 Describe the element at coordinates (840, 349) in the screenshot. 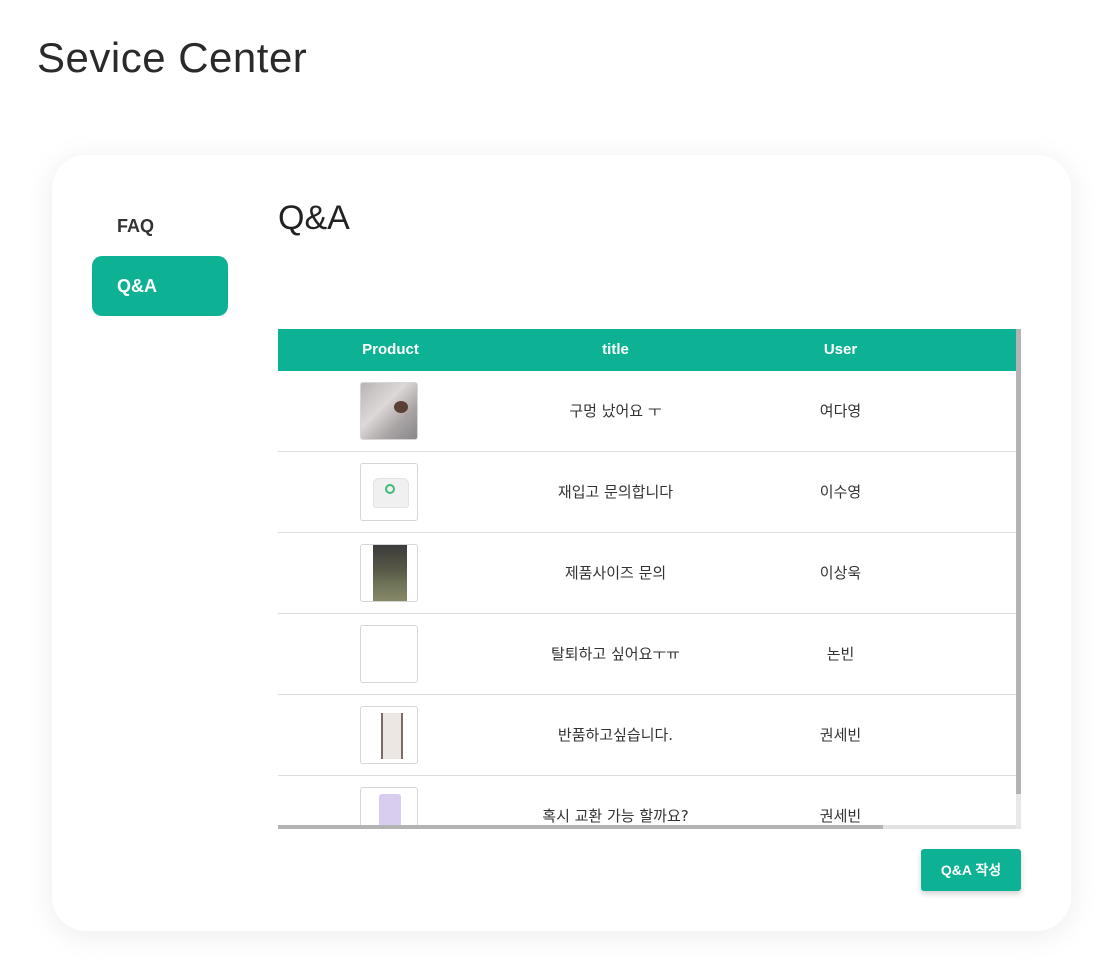

I see `column-header-user: User` at that location.